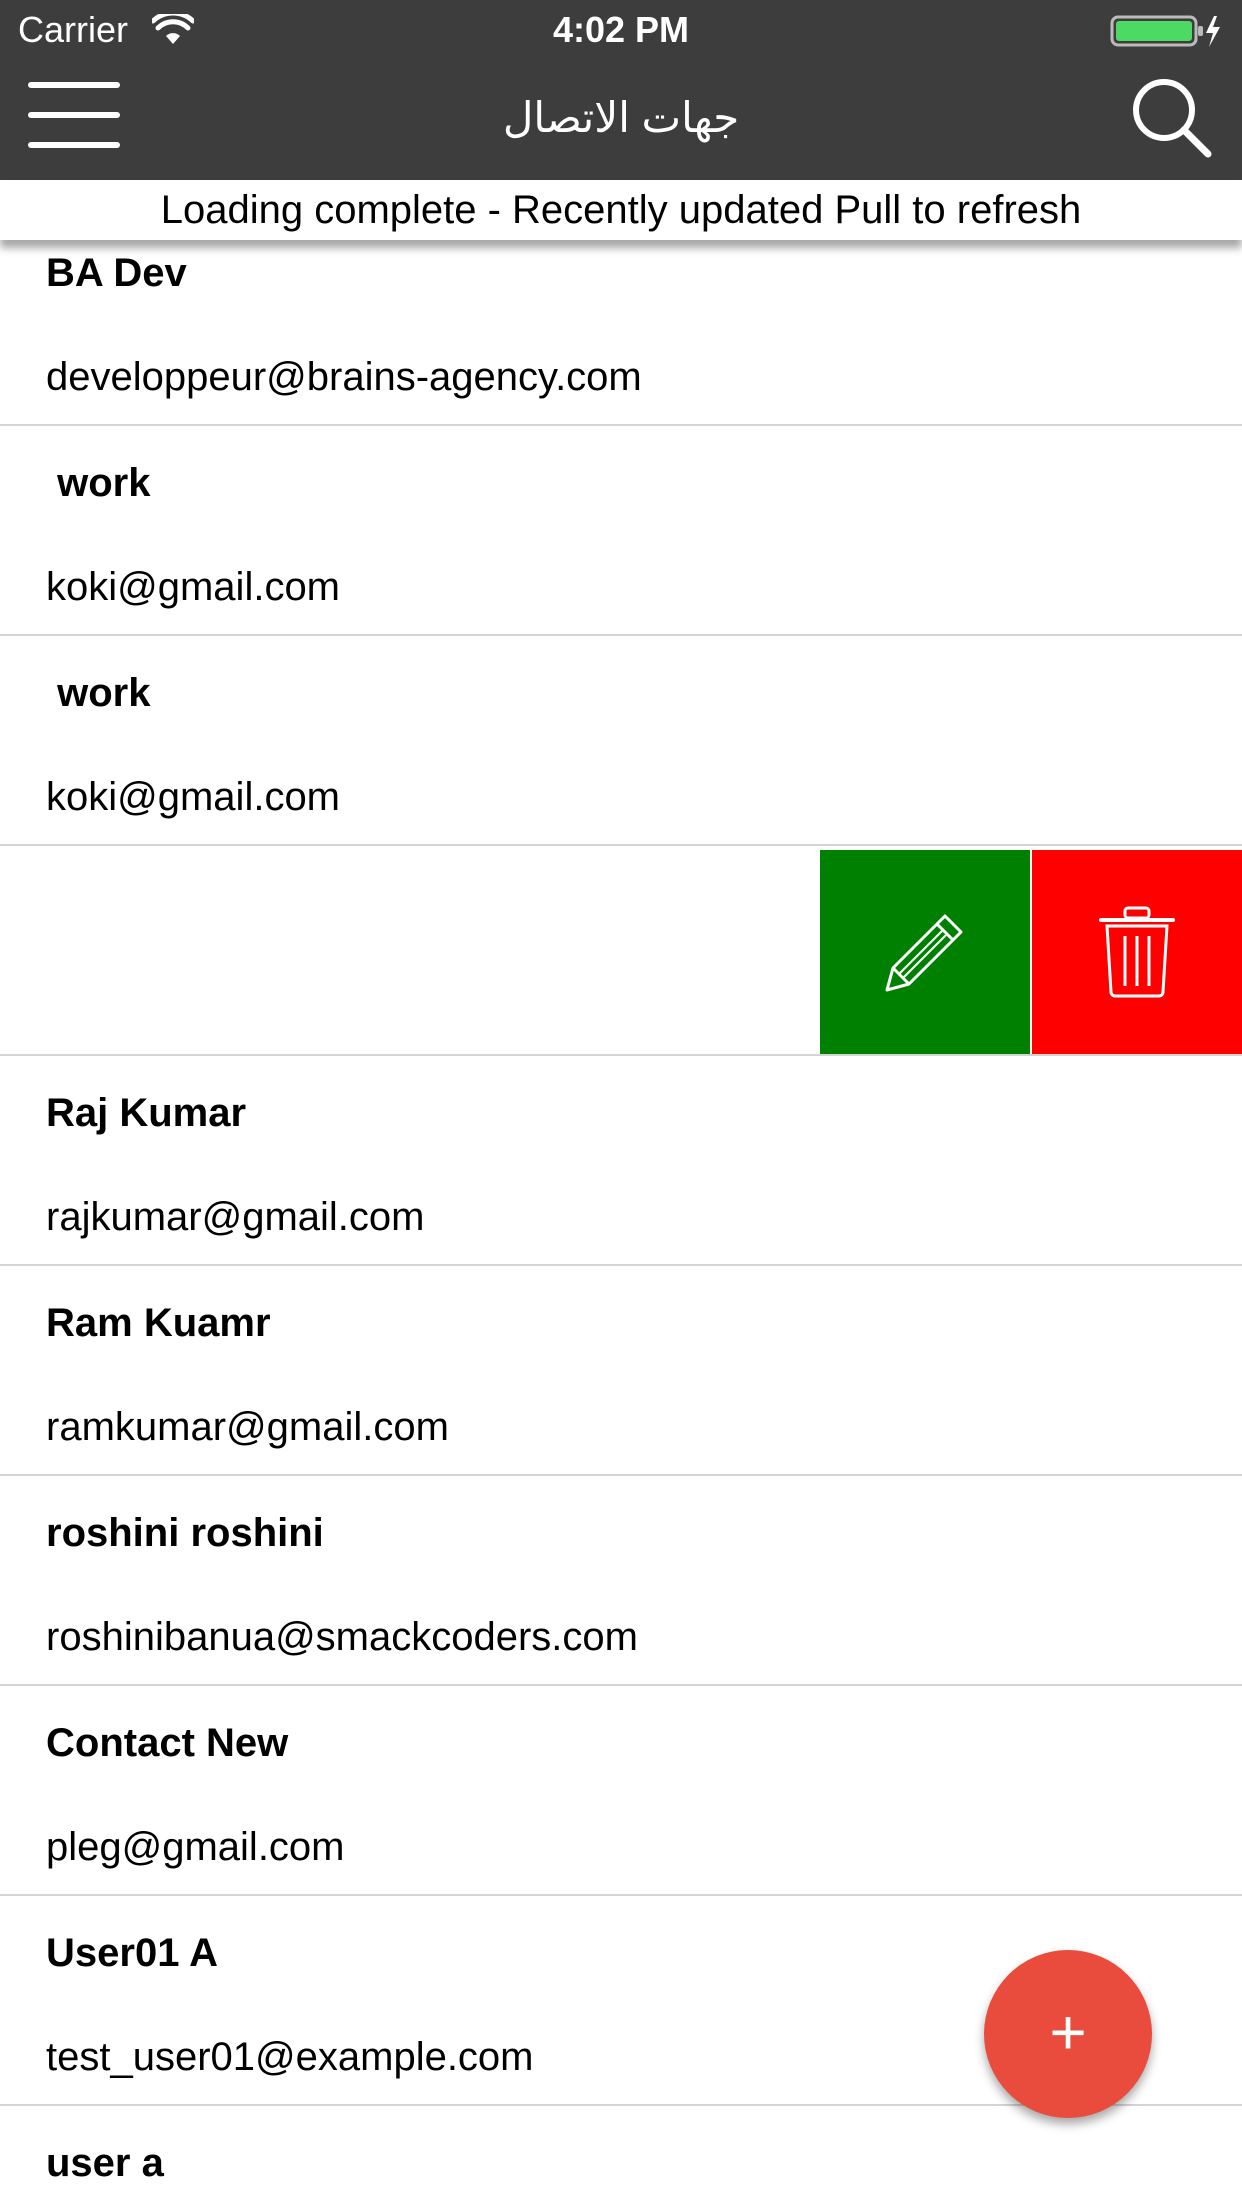  I want to click on contact-email: rajkumar@gmail.com, so click(235, 1217).